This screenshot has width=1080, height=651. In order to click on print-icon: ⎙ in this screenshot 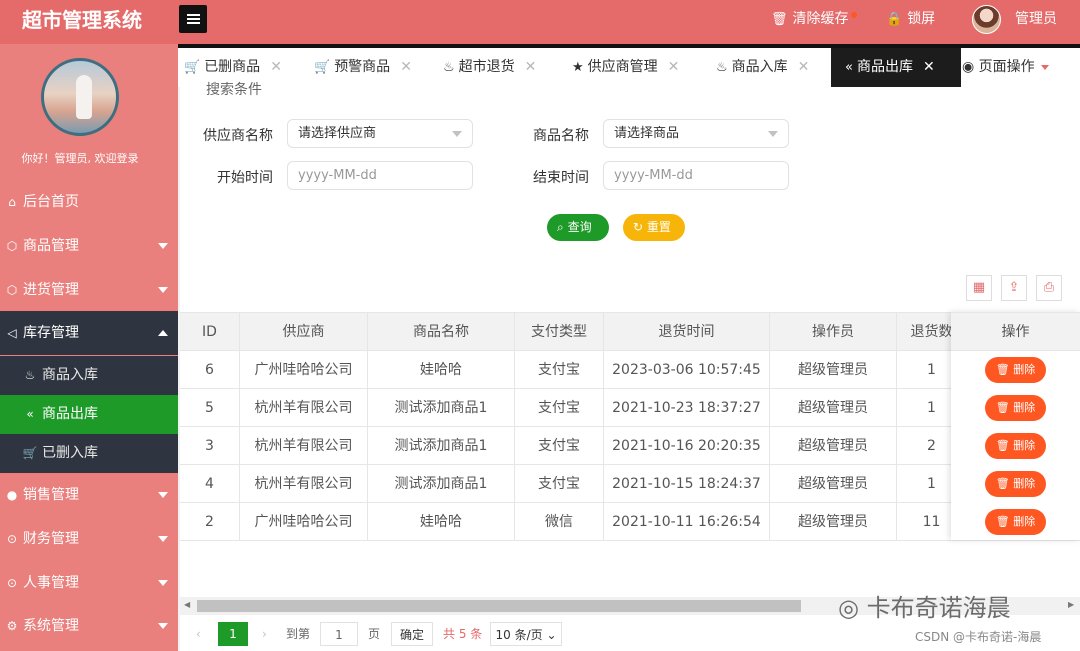, I will do `click(1049, 288)`.